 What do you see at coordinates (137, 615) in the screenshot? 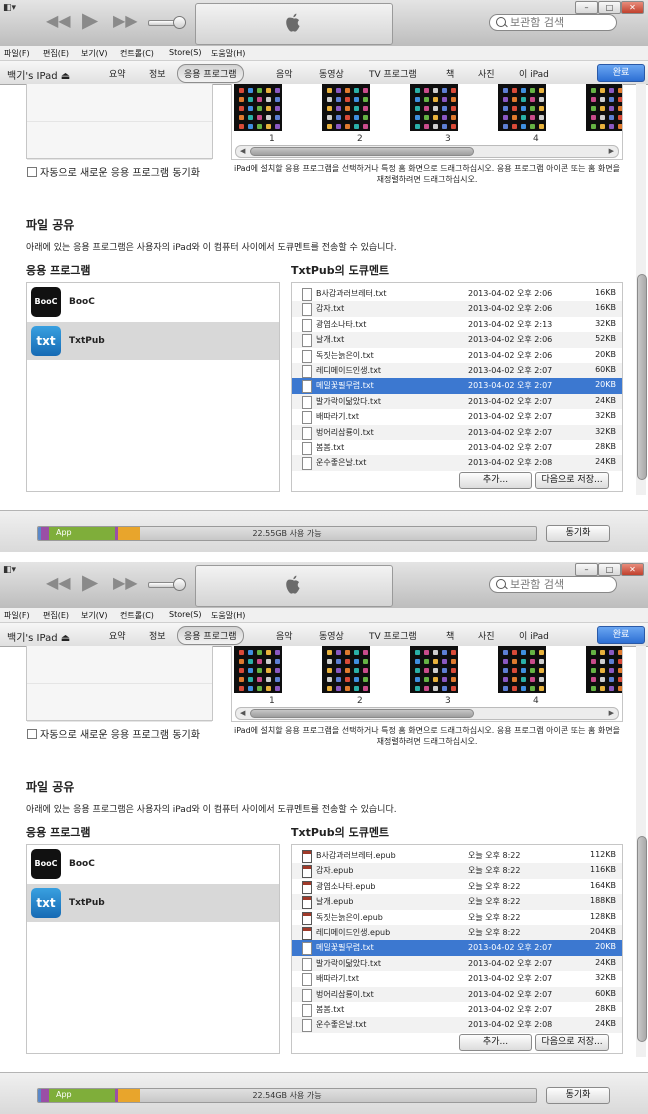
I see `menu-item-4: 컨트롤(C)` at bounding box center [137, 615].